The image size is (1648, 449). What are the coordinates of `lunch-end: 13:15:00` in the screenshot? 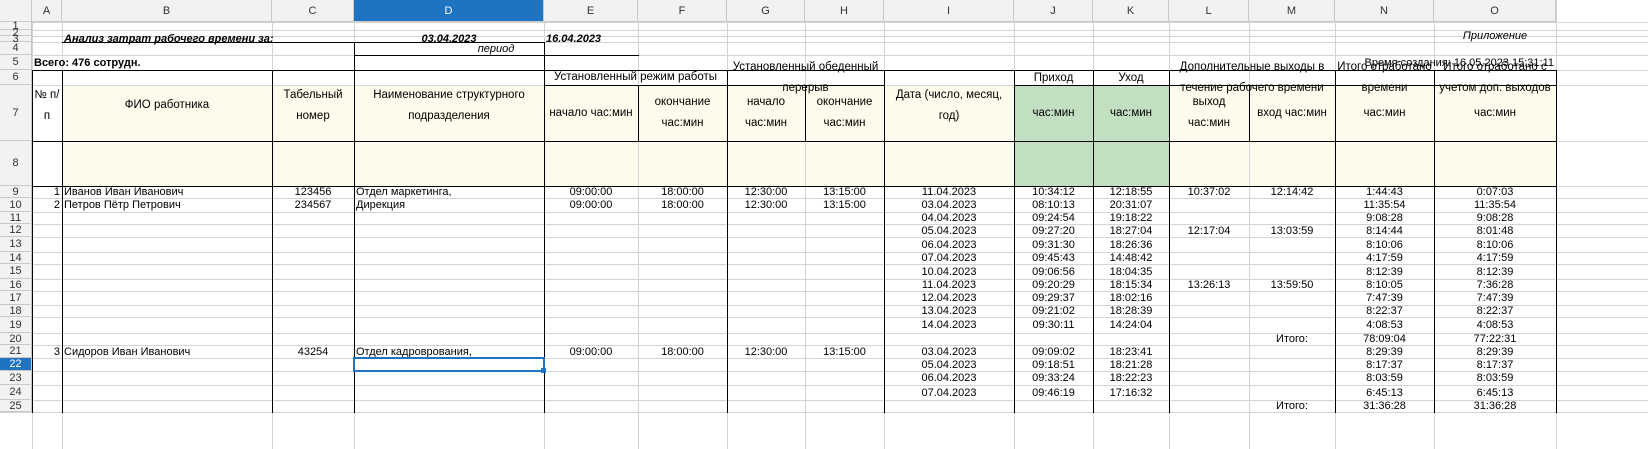 It's located at (844, 205).